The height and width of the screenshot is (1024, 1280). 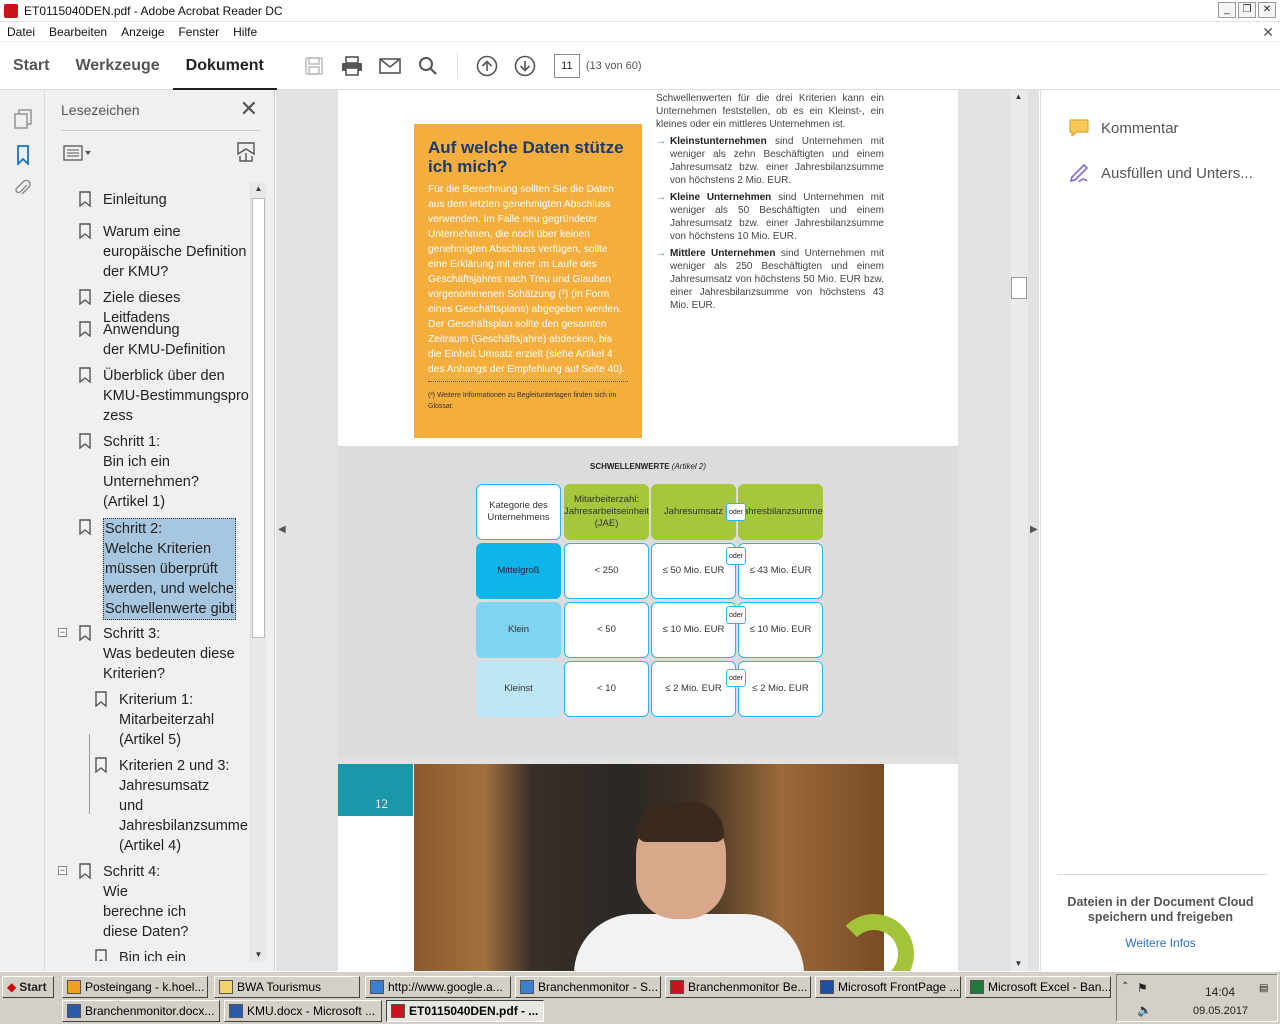 I want to click on windows-logo-icon: ◆, so click(x=12, y=987).